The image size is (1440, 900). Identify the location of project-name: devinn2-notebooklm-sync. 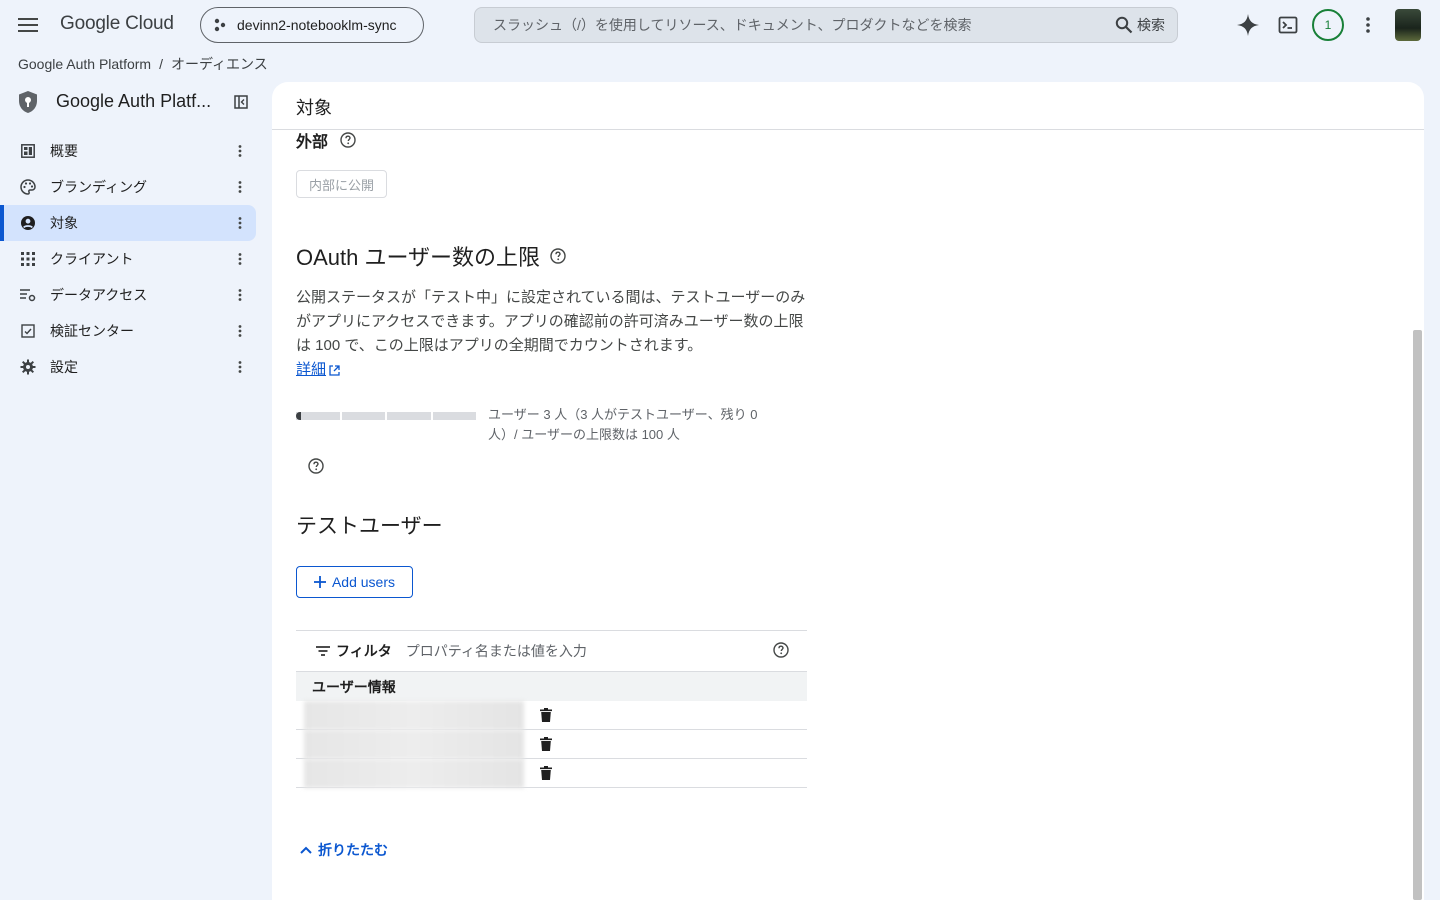
(317, 25).